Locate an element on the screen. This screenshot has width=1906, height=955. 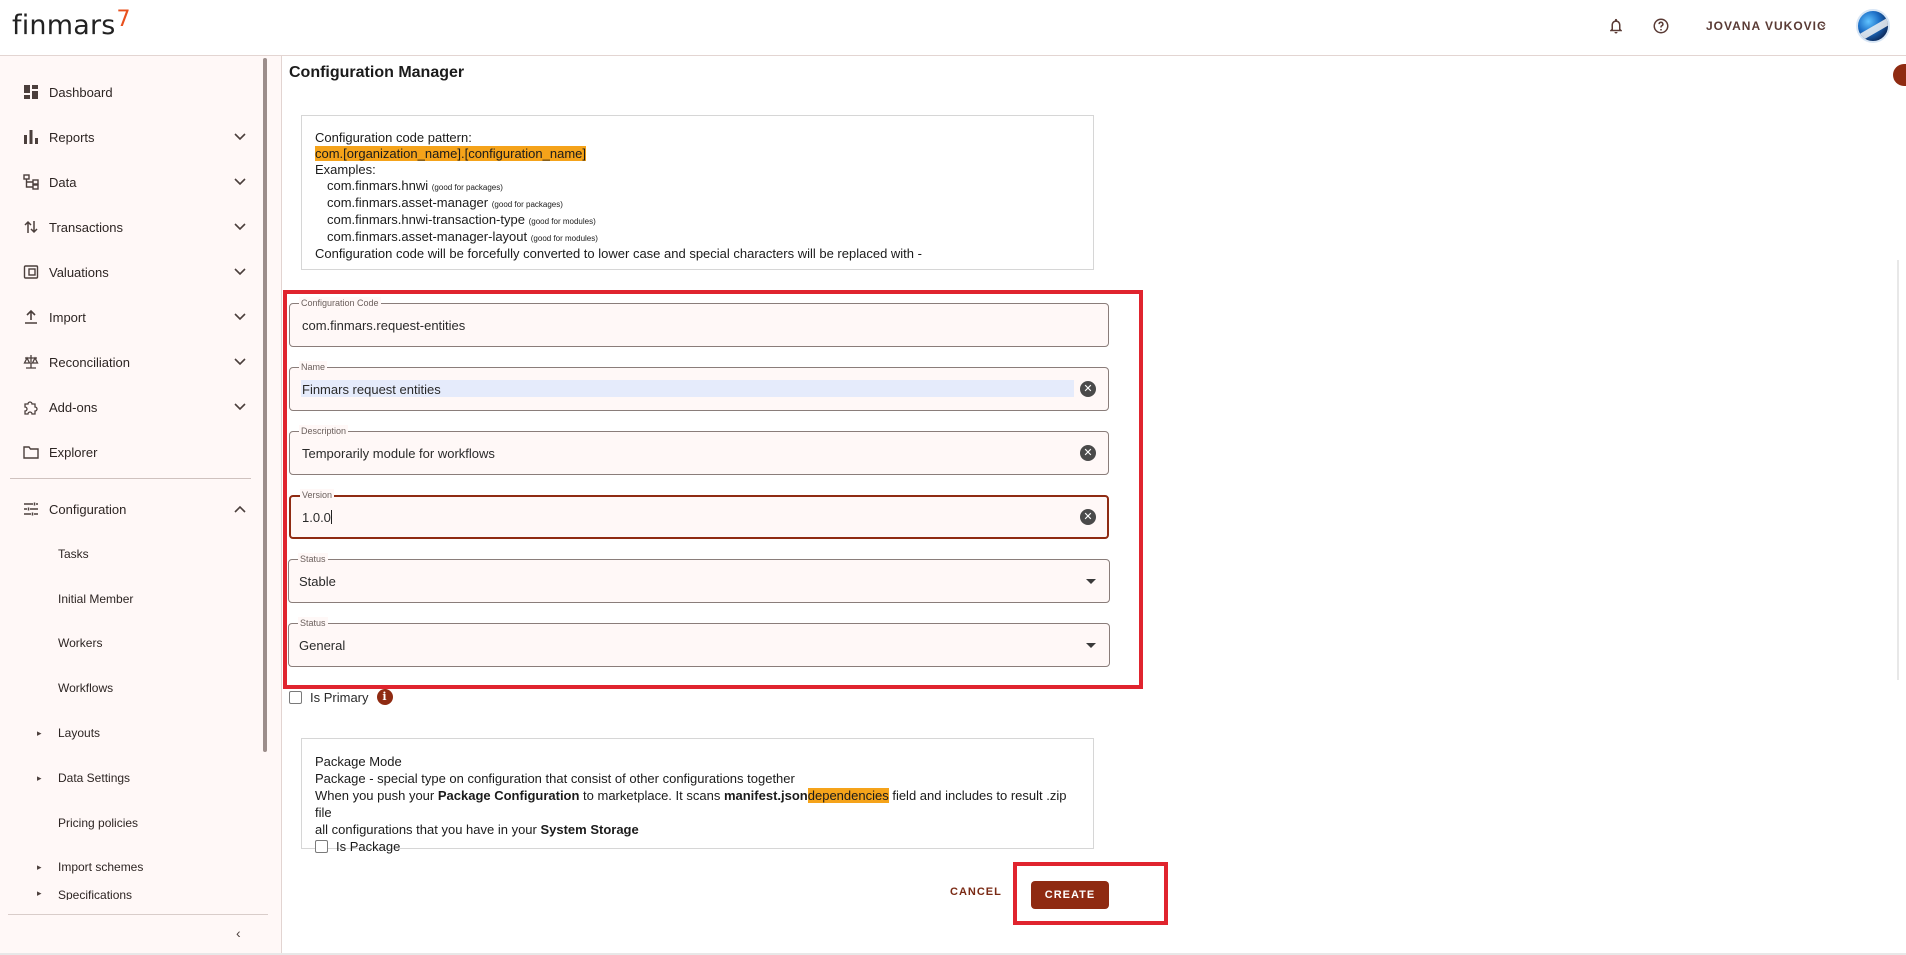
upload-icon is located at coordinates (31, 317).